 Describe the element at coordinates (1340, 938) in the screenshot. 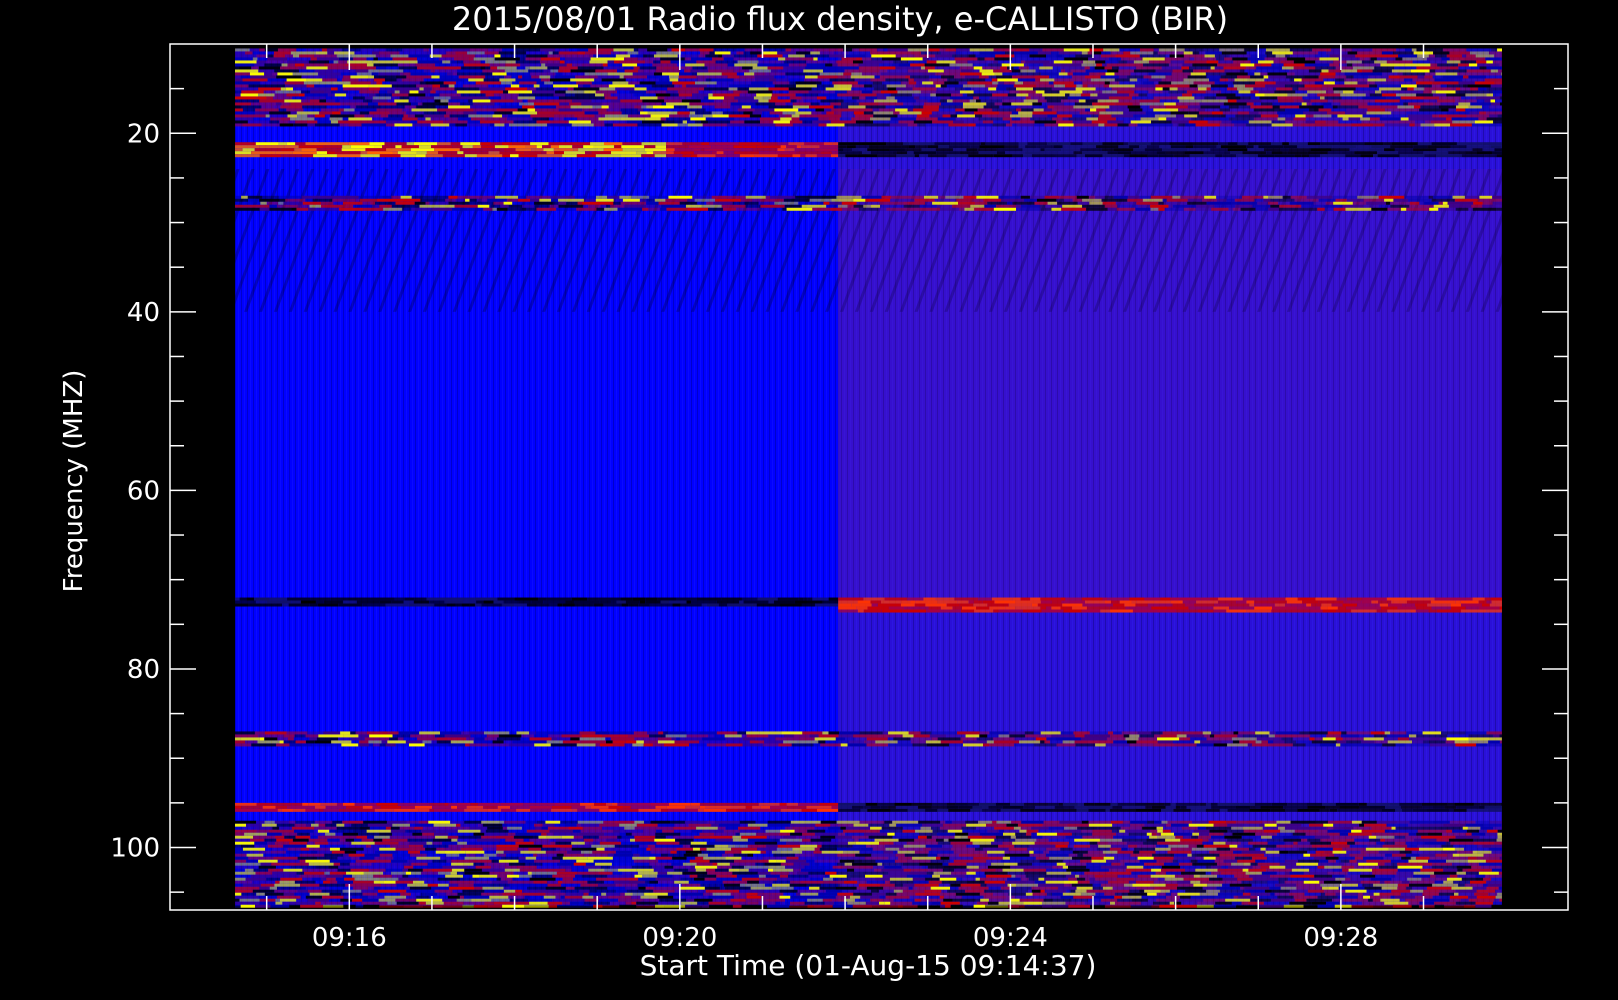

I see `x-tick-label: 09:28` at that location.